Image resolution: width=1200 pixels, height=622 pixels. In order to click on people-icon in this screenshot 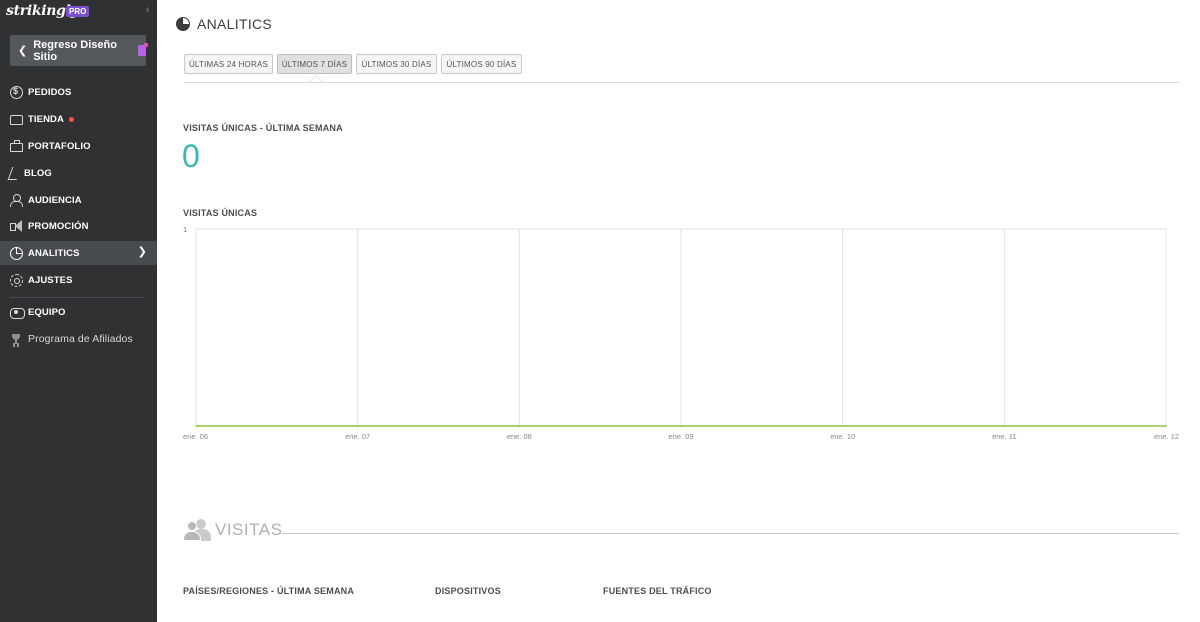, I will do `click(197, 530)`.